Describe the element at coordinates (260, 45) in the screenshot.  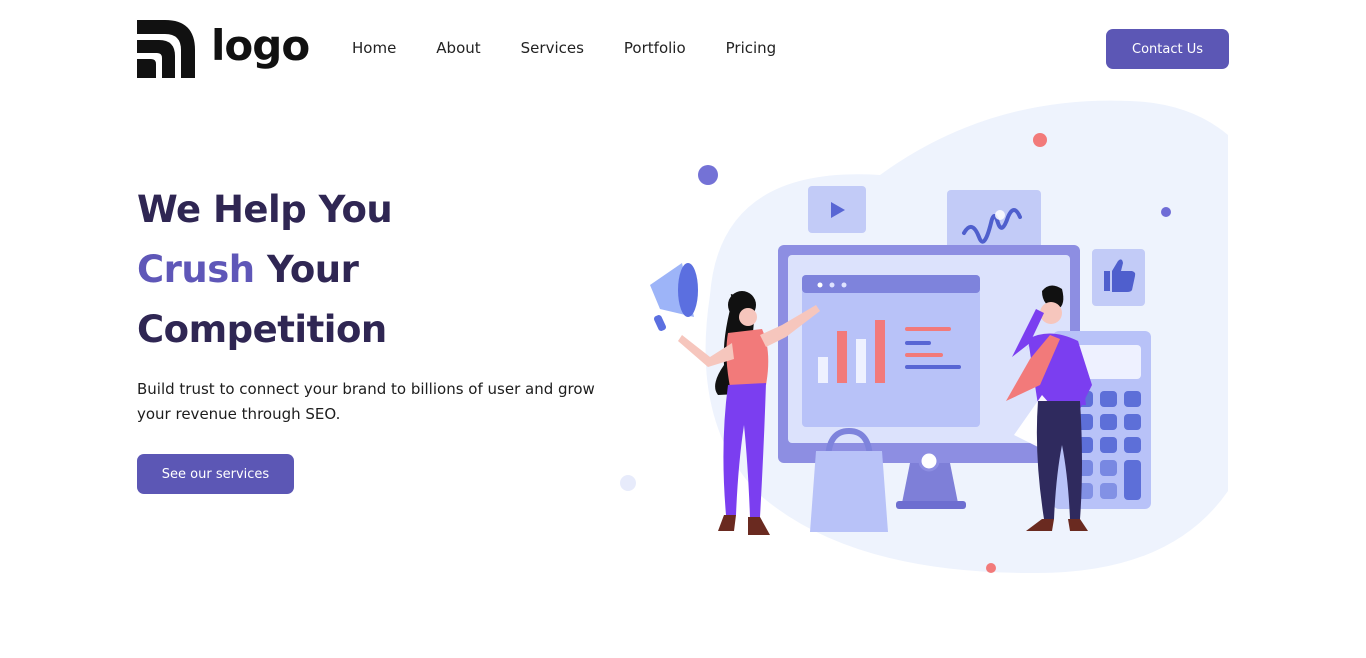
I see `logo-text: logo` at that location.